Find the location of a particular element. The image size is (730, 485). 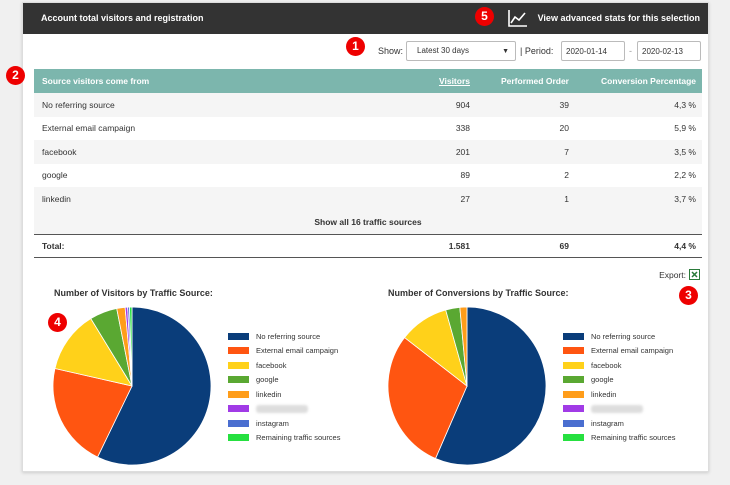

cell-visitors: 338 is located at coordinates (462, 128).